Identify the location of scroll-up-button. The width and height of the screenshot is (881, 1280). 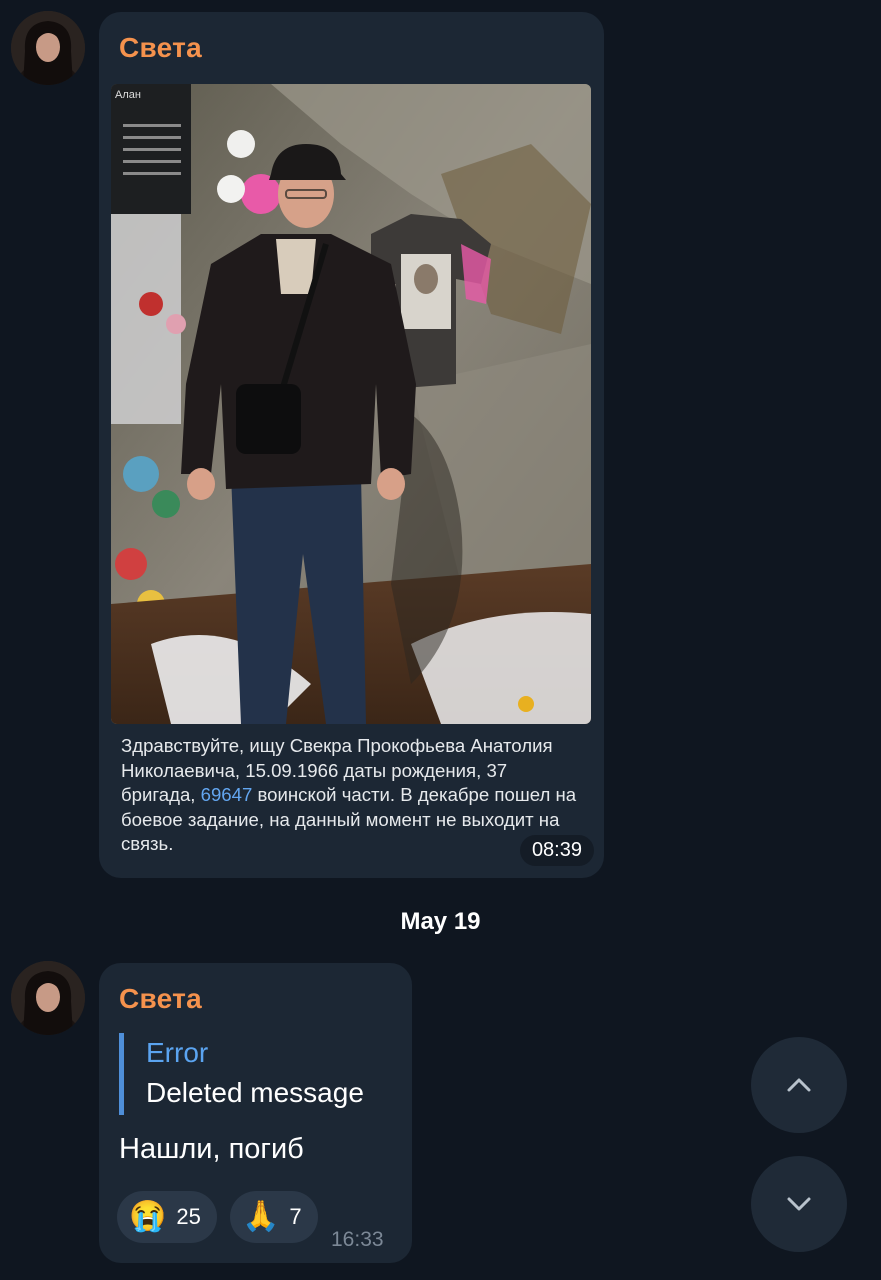
(799, 1085).